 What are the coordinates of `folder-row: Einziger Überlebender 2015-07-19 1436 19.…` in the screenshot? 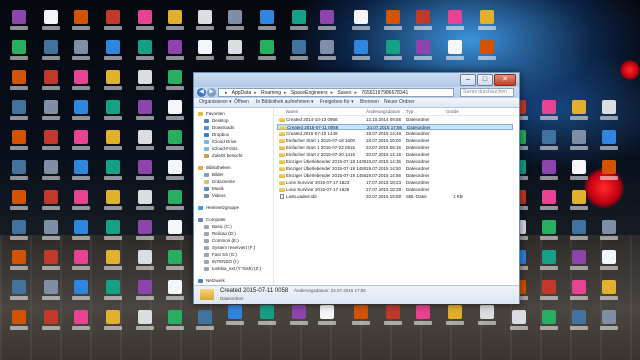 It's located at (395, 162).